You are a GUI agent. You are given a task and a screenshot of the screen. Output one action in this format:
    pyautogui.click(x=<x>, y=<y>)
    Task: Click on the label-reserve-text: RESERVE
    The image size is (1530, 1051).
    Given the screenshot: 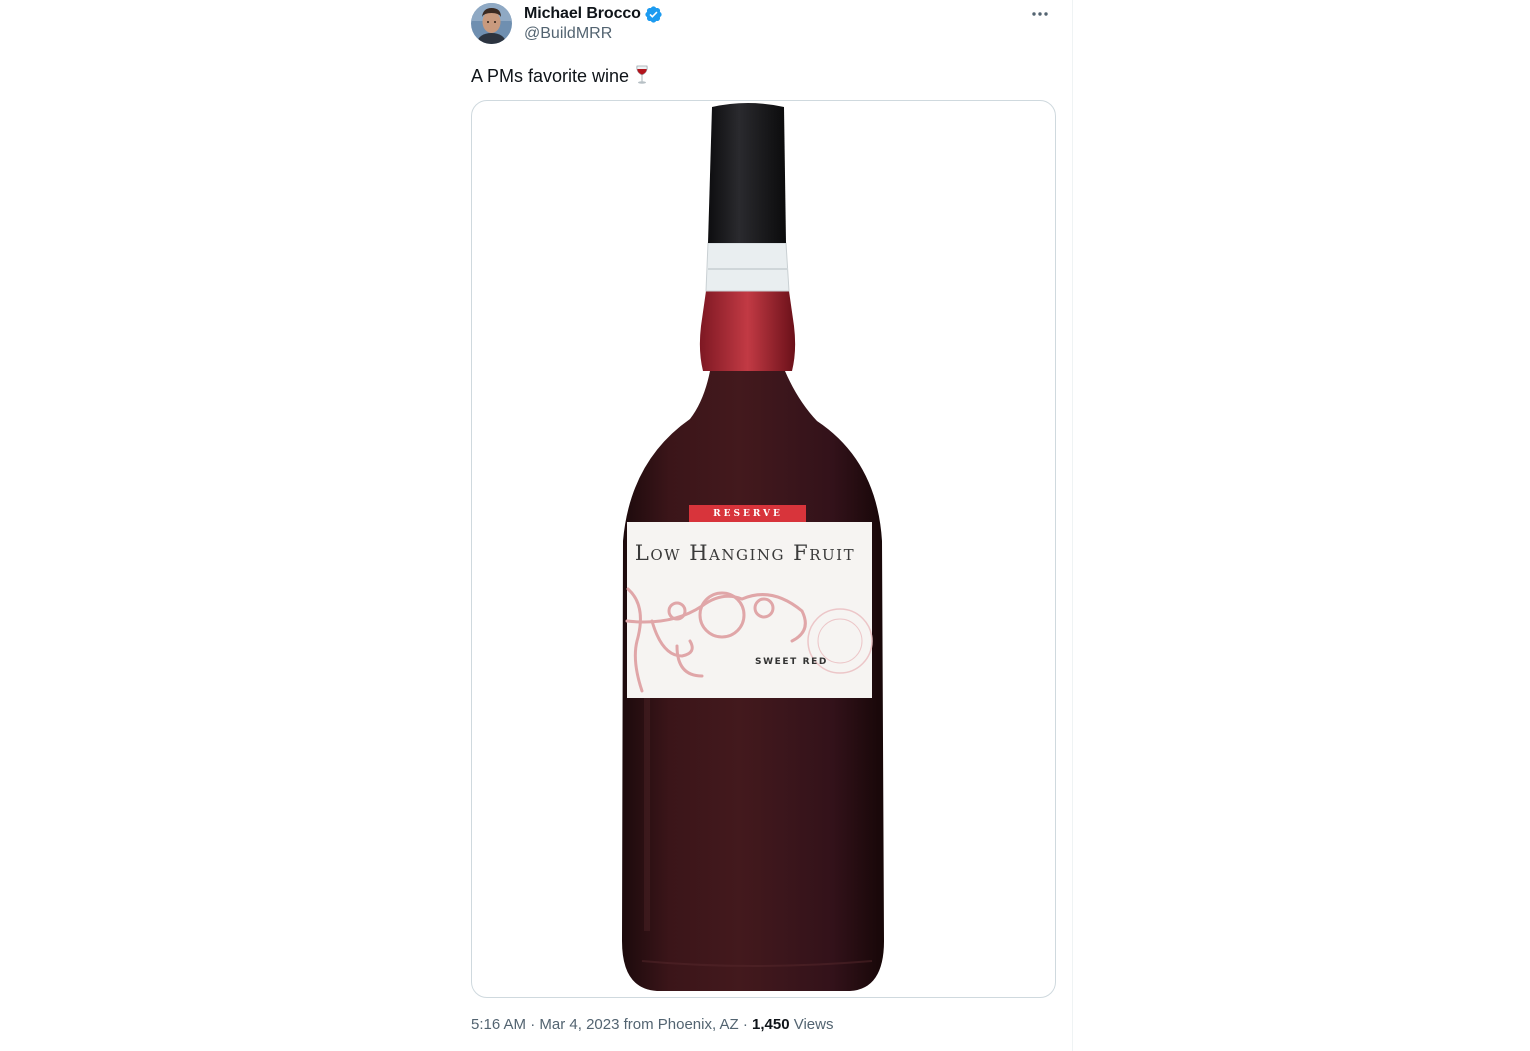 What is the action you would take?
    pyautogui.click(x=748, y=514)
    